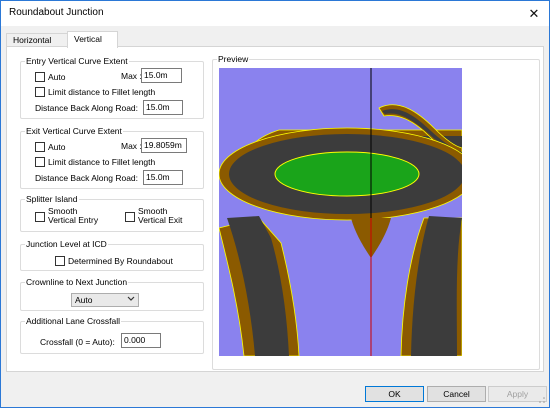 This screenshot has width=550, height=408. What do you see at coordinates (40, 77) in the screenshot?
I see `entry-auto-checkbox` at bounding box center [40, 77].